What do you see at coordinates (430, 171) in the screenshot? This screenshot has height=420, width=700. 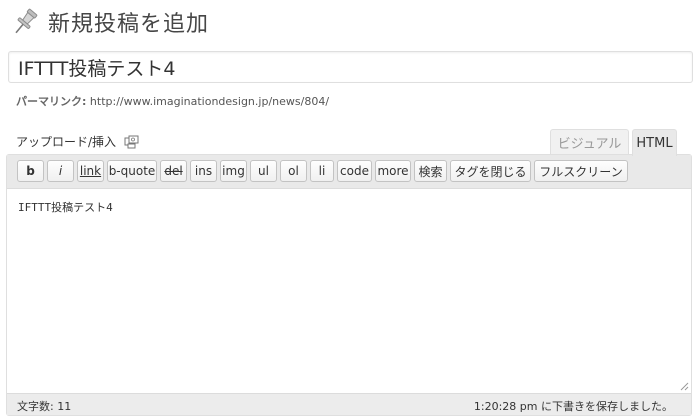 I see `lookup-button: 検索` at bounding box center [430, 171].